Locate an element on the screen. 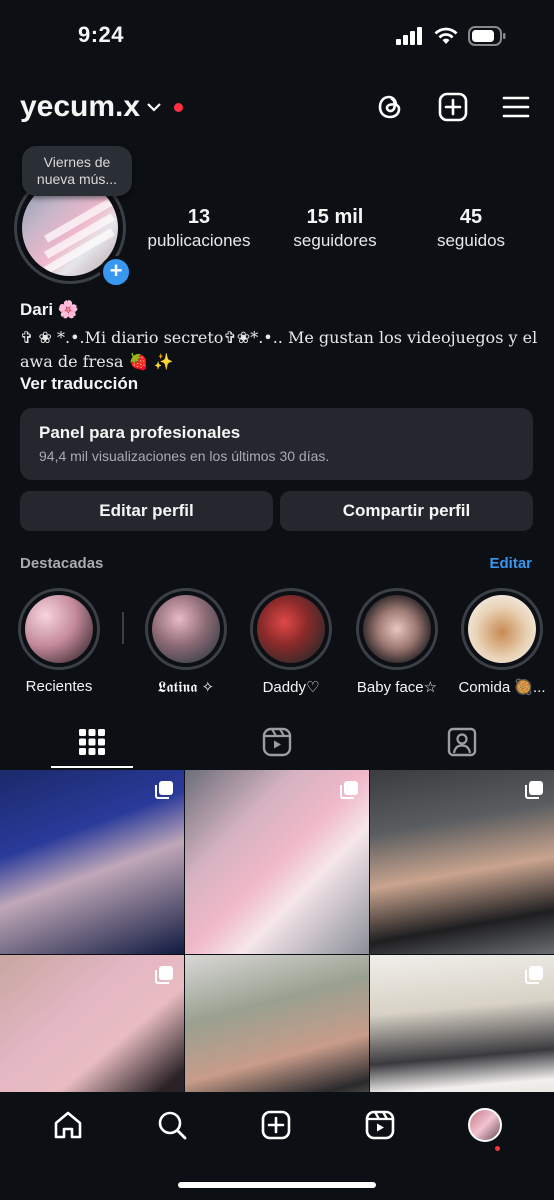  highlight-item: 𝕷𝖆𝖙𝖎𝖓𝖆 ✧ is located at coordinates (186, 642).